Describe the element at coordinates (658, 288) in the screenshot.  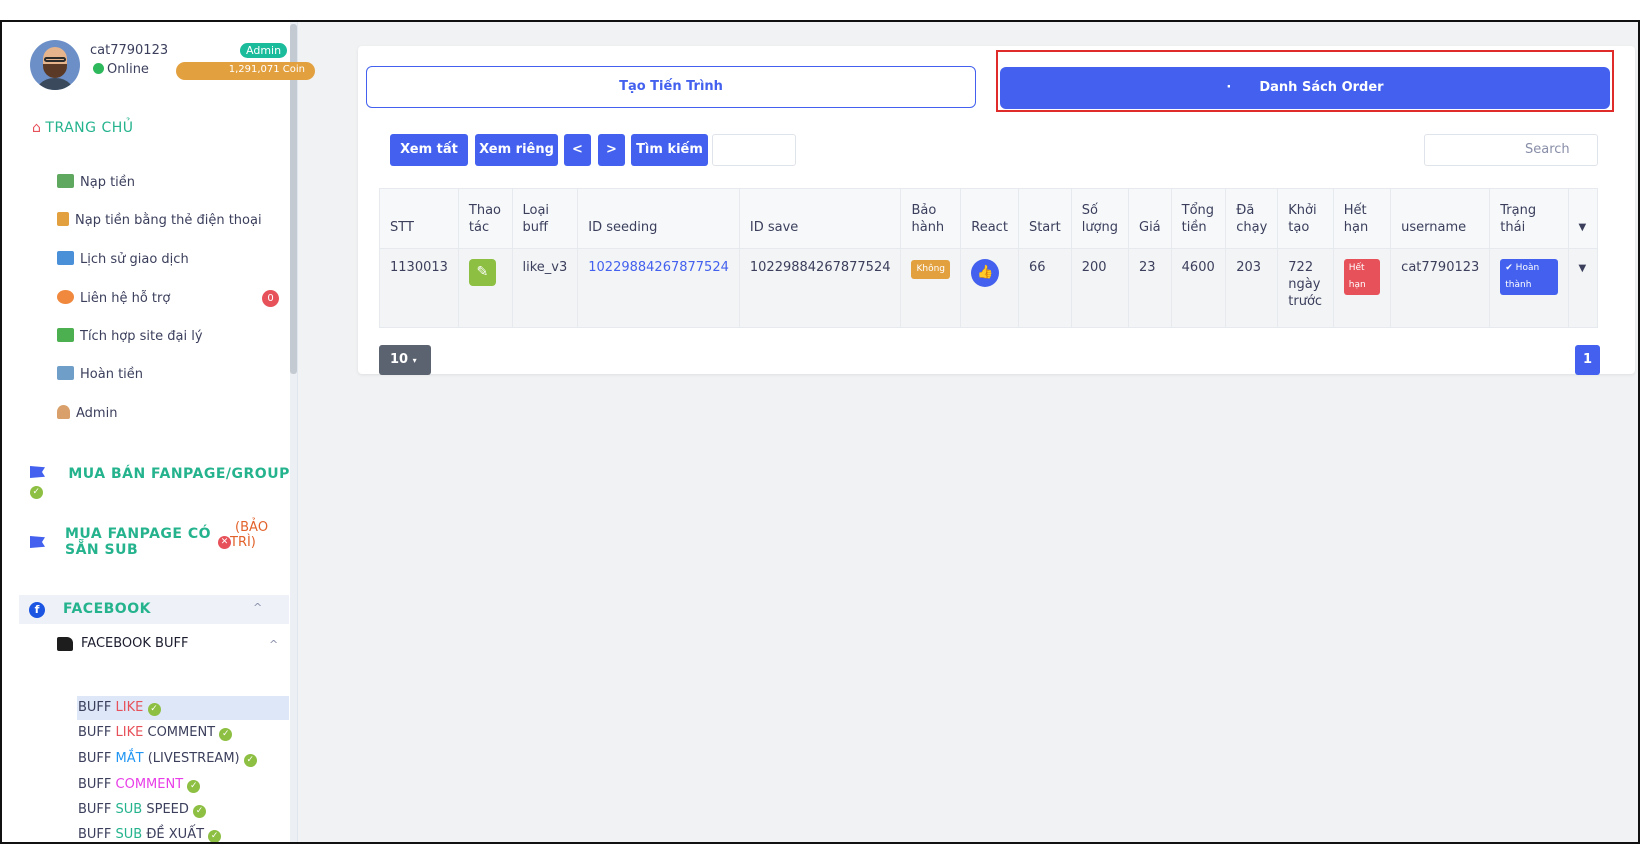
I see `cell-id-seeding: 10229884267877524` at that location.